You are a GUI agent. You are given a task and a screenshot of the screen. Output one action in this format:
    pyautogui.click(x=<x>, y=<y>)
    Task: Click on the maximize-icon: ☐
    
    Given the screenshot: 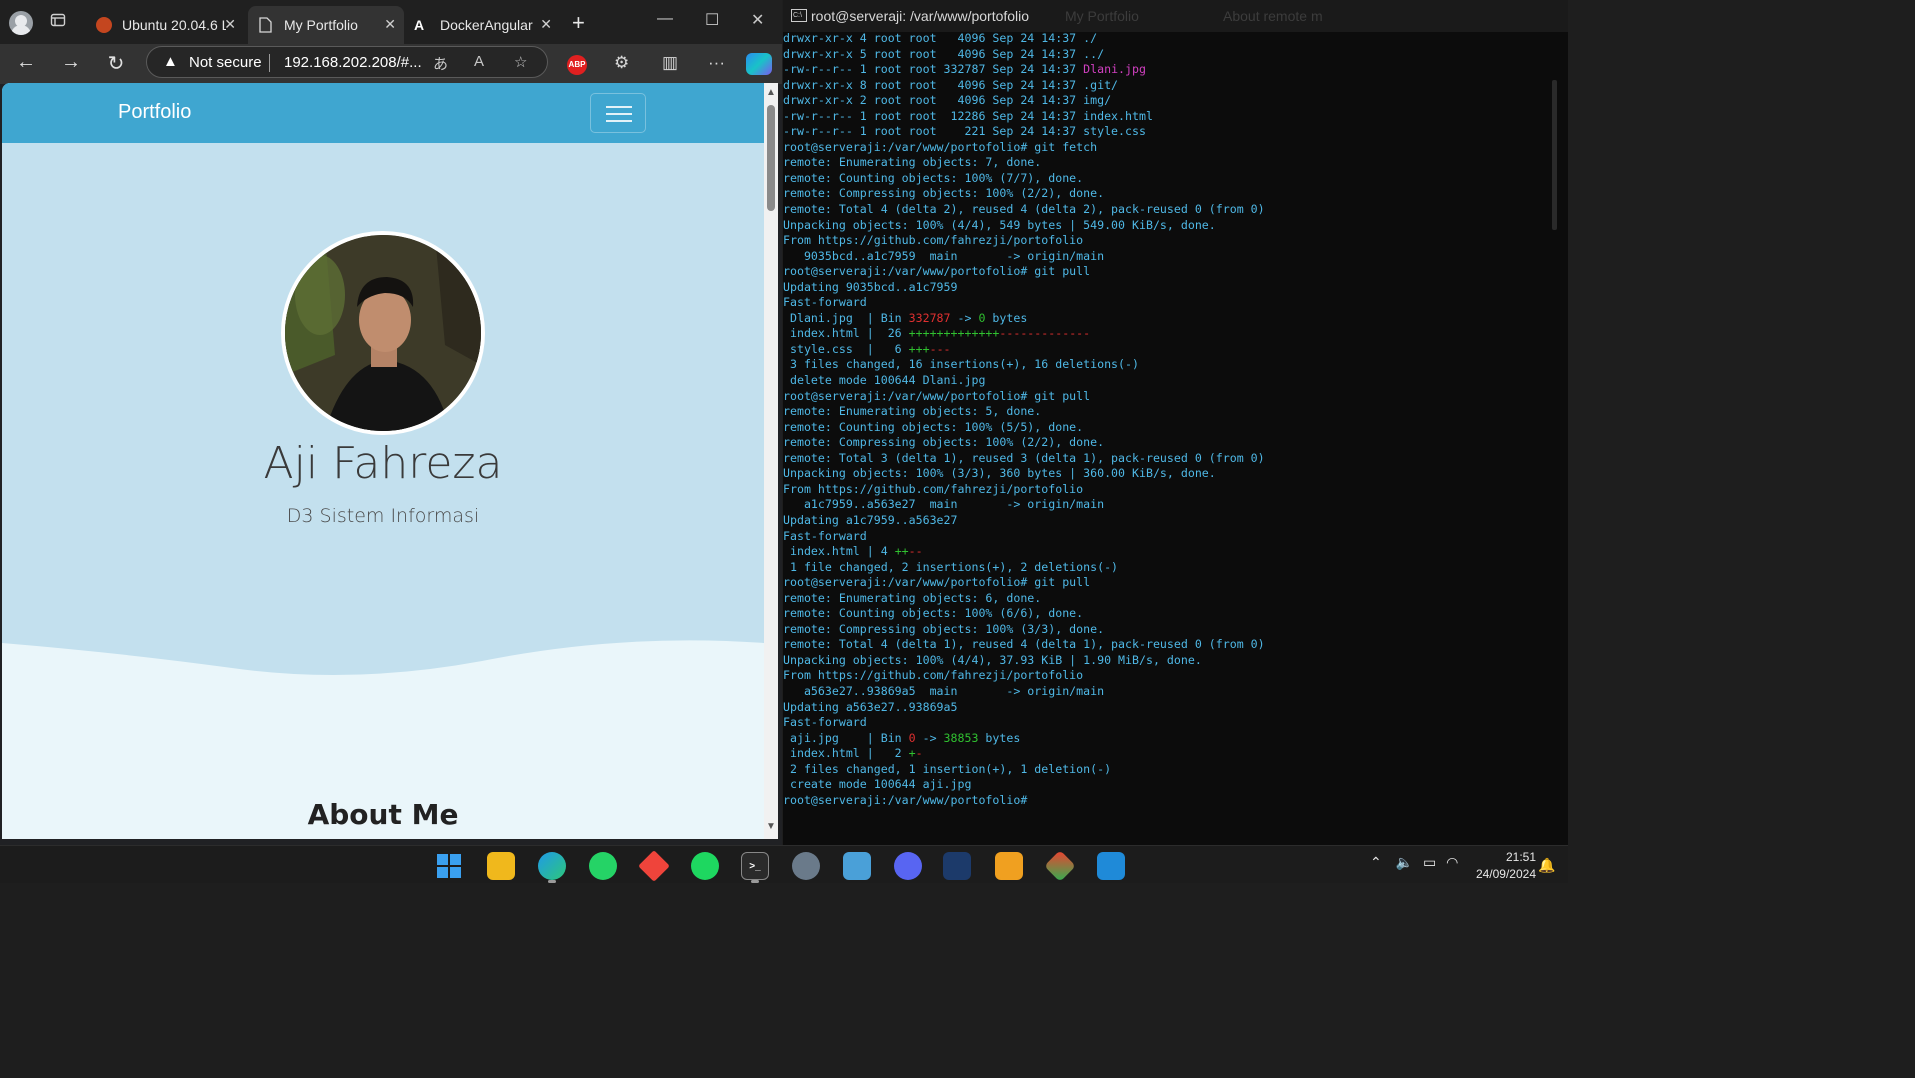 What is the action you would take?
    pyautogui.click(x=712, y=20)
    